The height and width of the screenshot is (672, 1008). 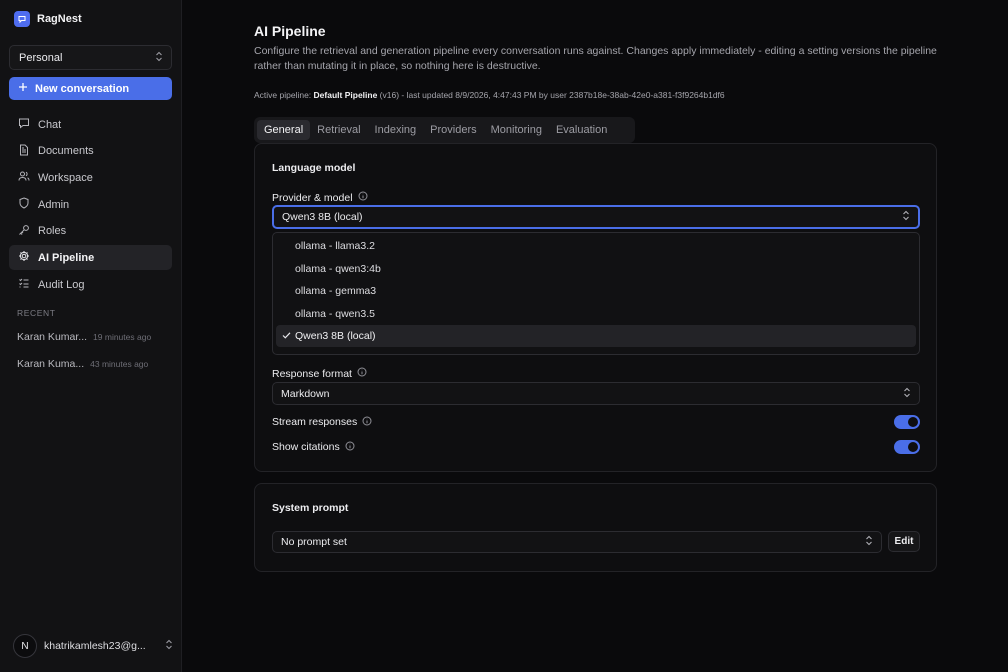 What do you see at coordinates (596, 291) in the screenshot?
I see `dropdown-option: ollama - gemma3` at bounding box center [596, 291].